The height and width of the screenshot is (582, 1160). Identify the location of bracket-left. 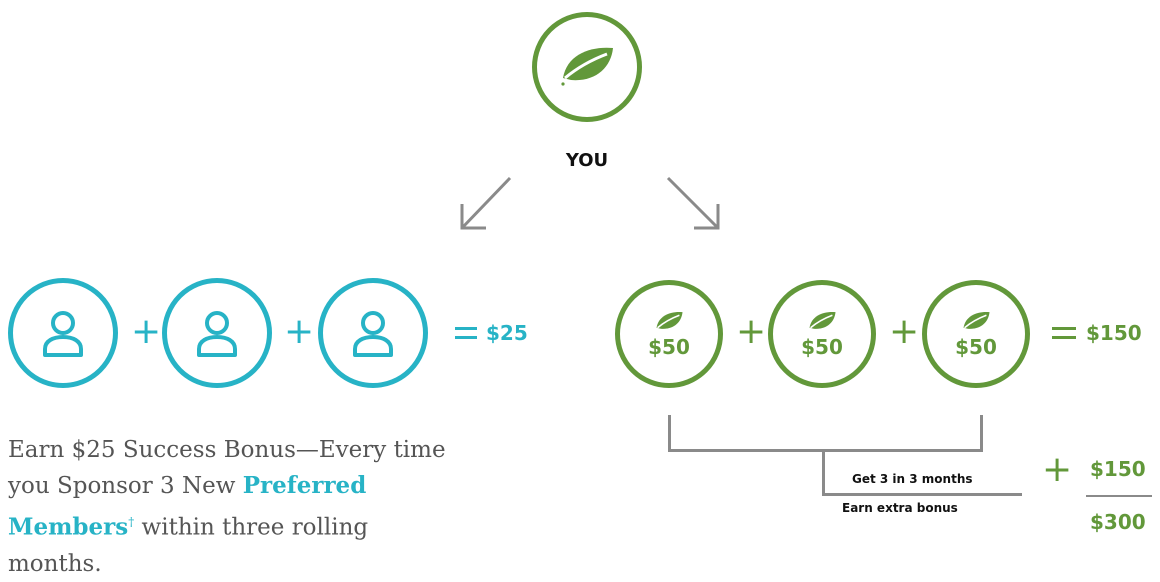
(669, 433).